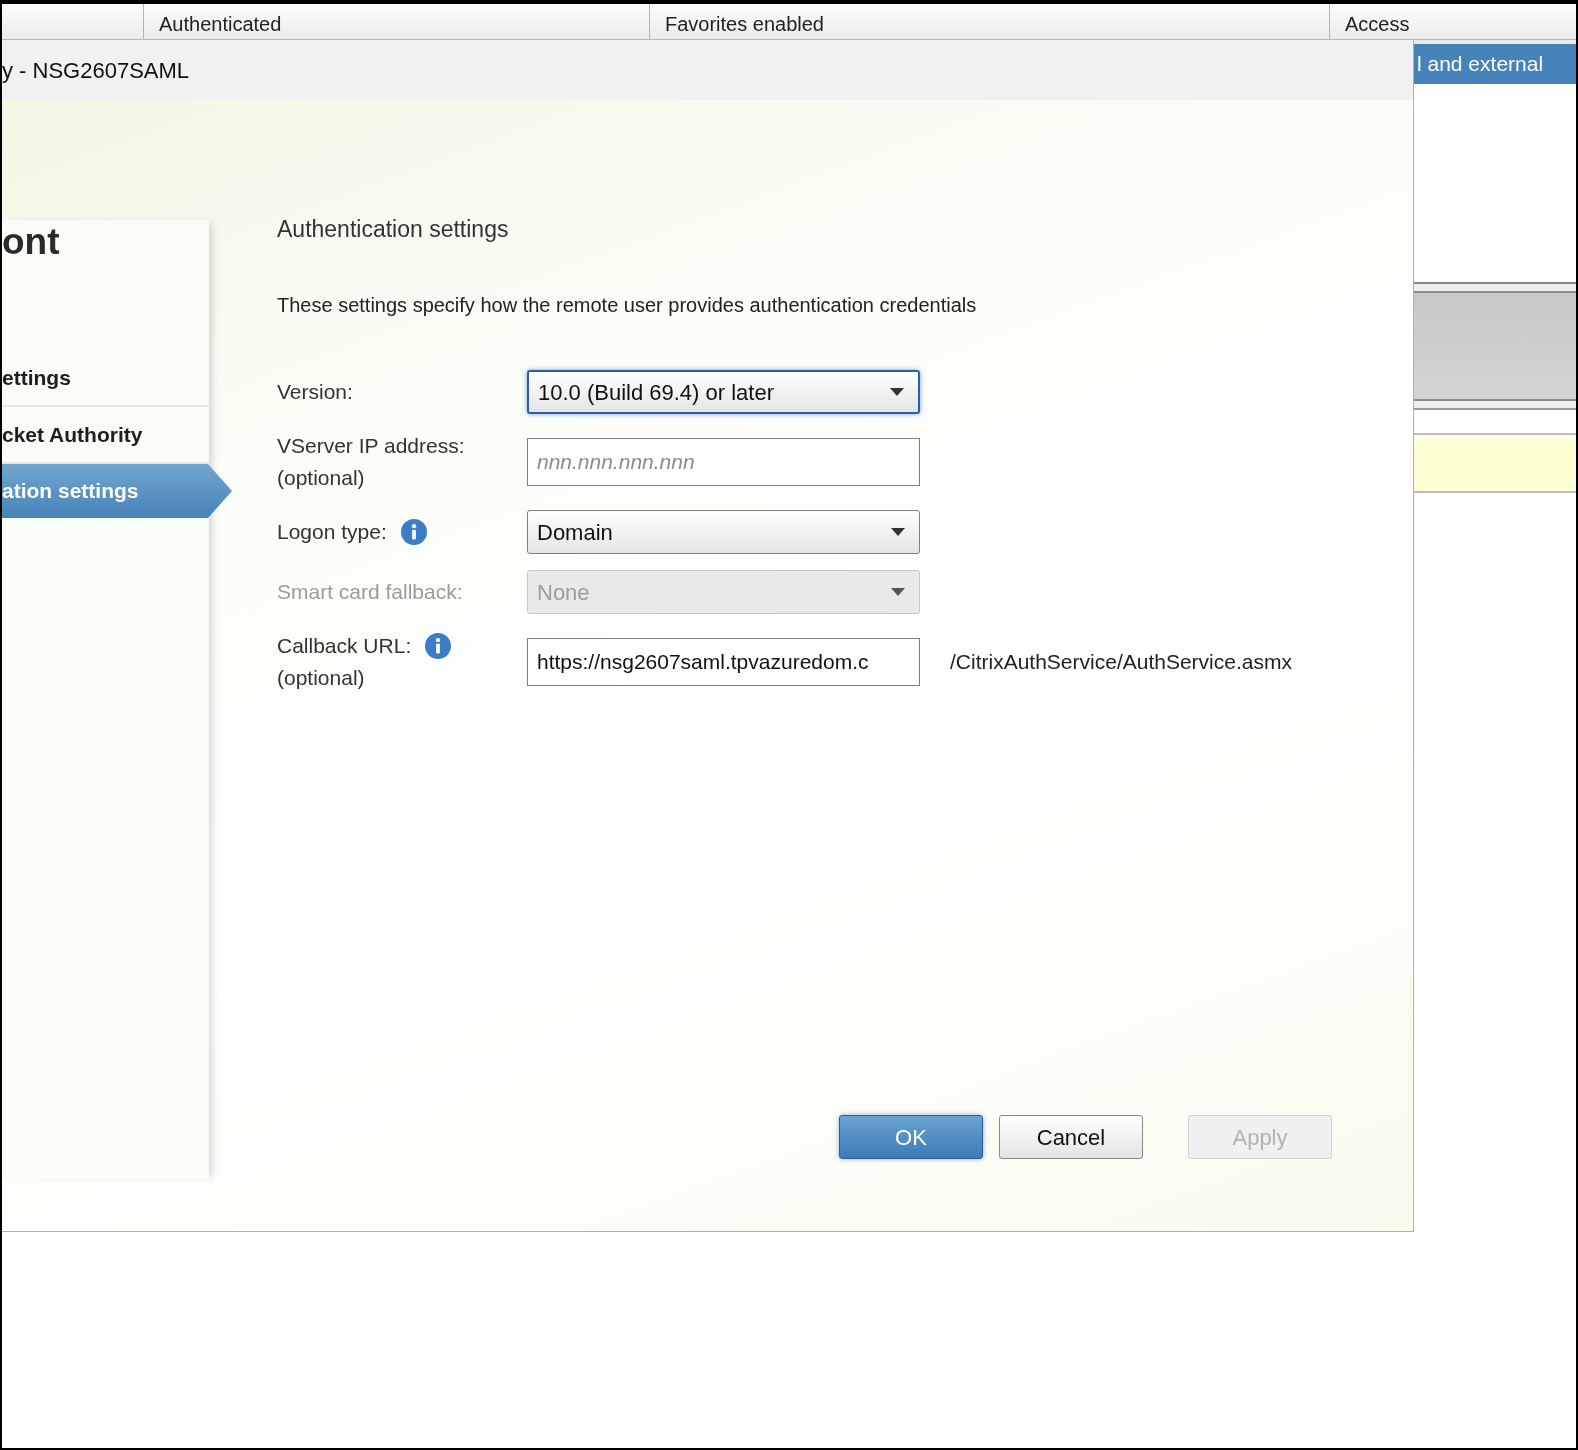  What do you see at coordinates (627, 305) in the screenshot?
I see `description-text: These settings specify how the remote user provides authentication credentials` at bounding box center [627, 305].